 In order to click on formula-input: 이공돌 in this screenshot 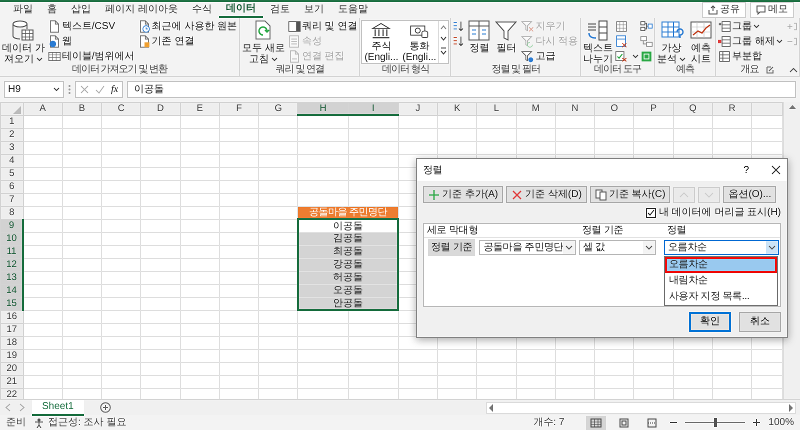, I will do `click(461, 89)`.